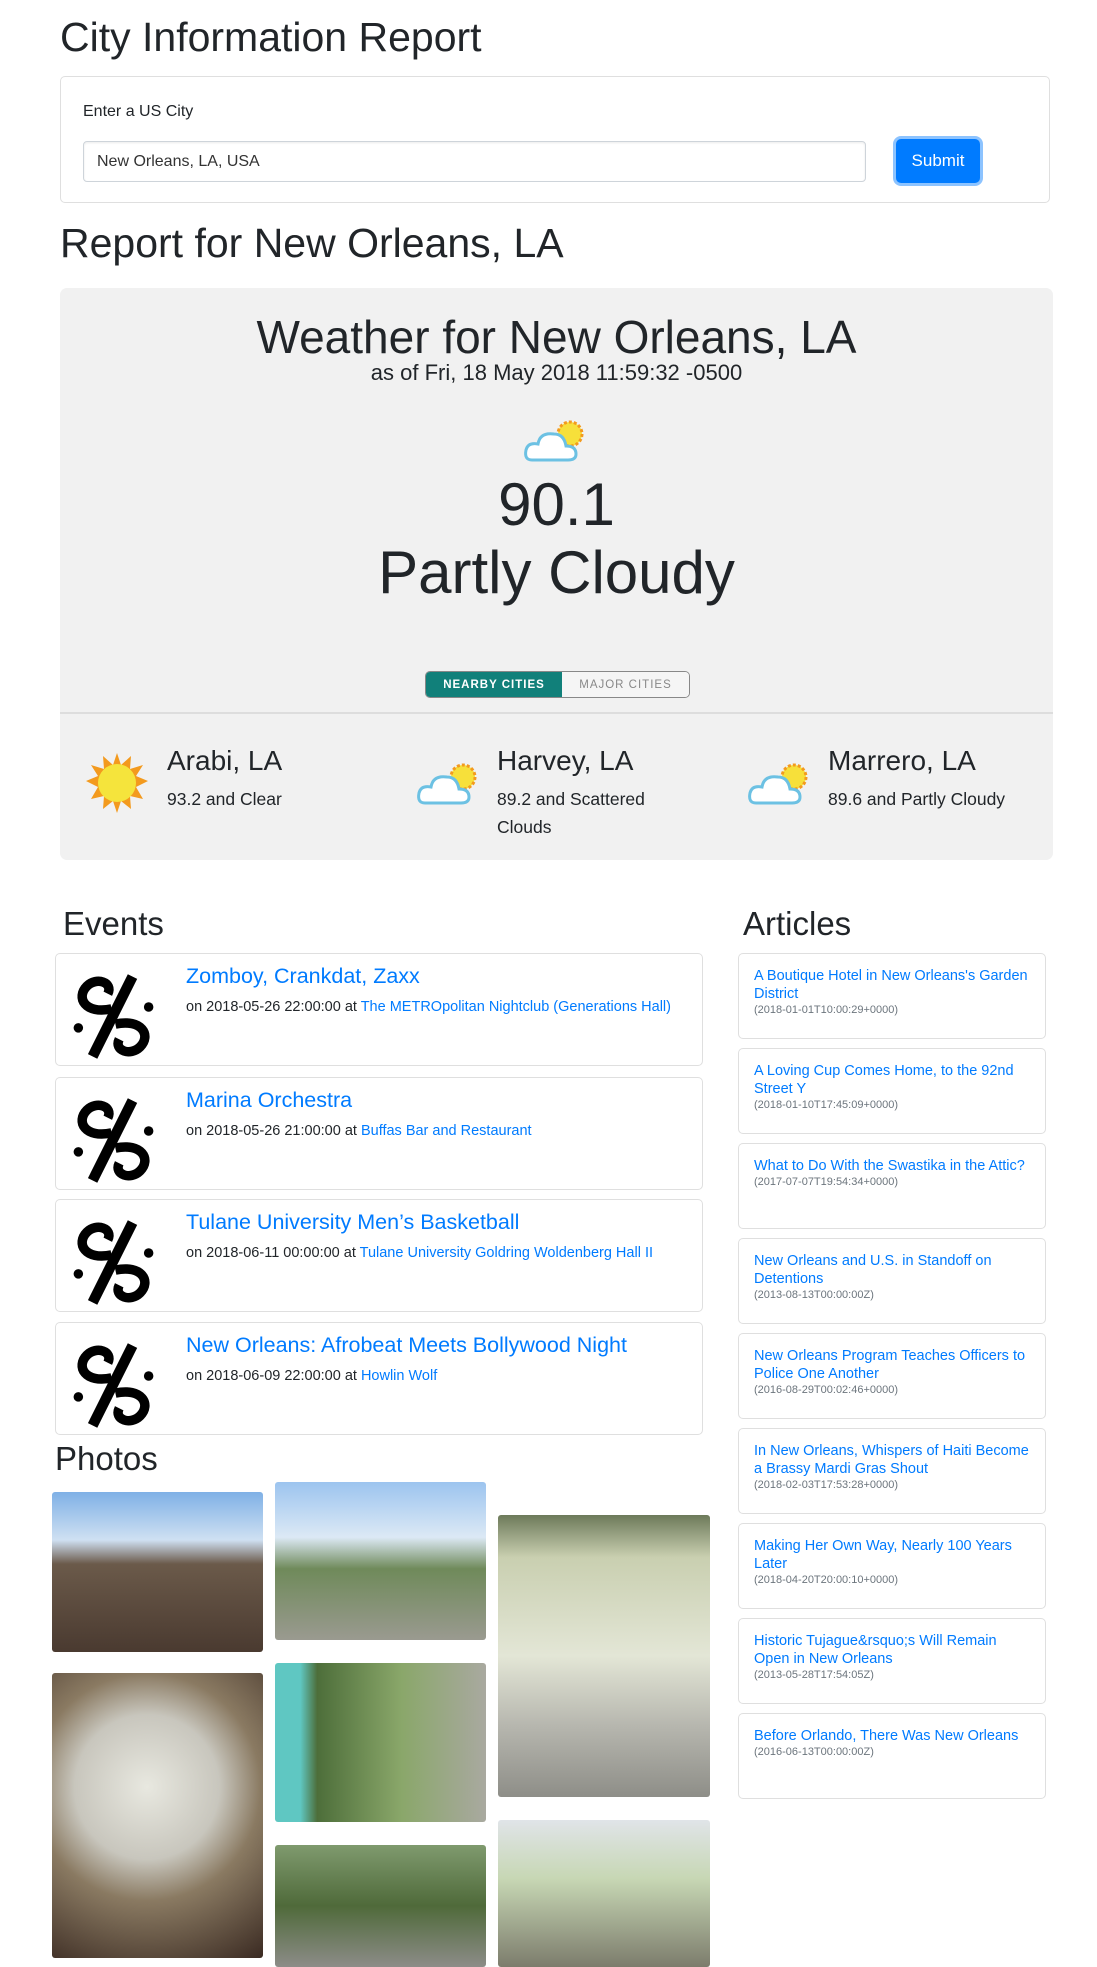 The height and width of the screenshot is (1967, 1097). Describe the element at coordinates (826, 1390) in the screenshot. I see `article-date: (2016-08-29T00:02:46+0000)` at that location.